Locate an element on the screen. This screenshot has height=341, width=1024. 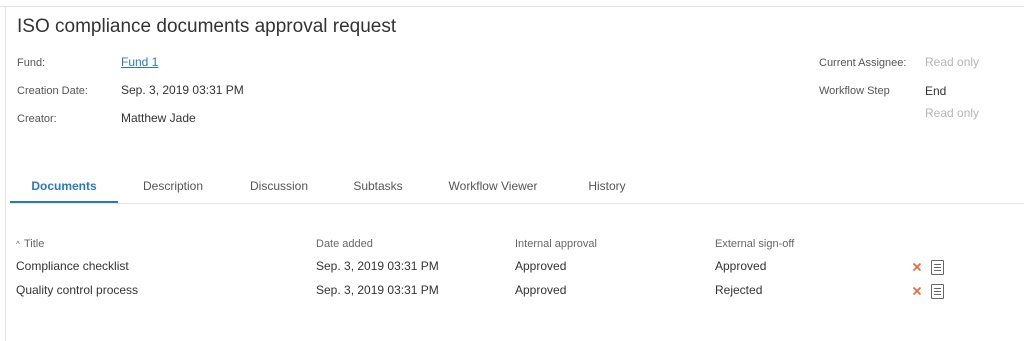
column-header-date-added: Date added is located at coordinates (344, 244).